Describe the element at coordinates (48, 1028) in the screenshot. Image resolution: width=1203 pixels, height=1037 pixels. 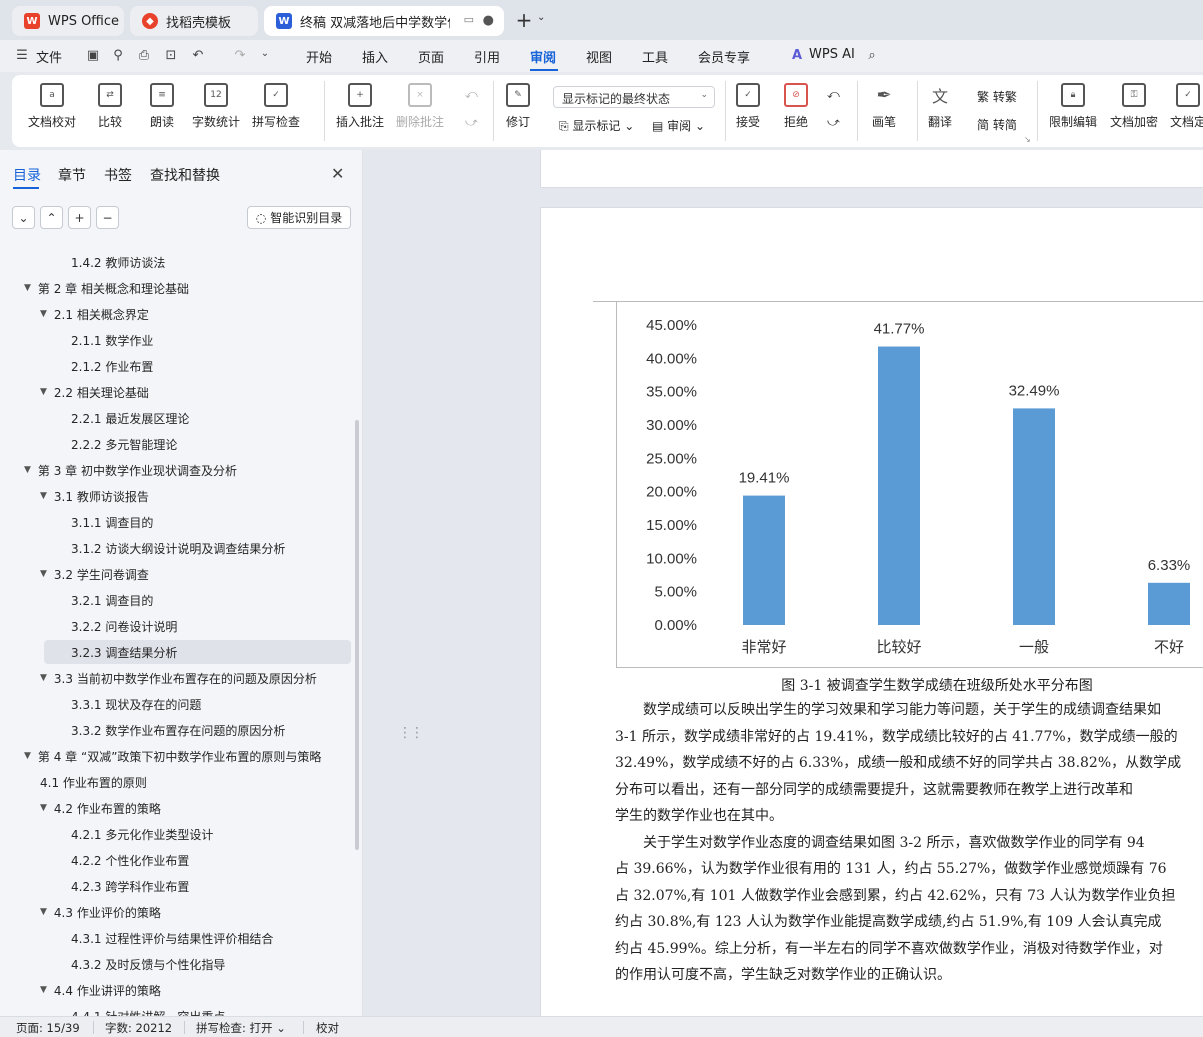
I see `page-indicator: 页面: 15/39` at that location.